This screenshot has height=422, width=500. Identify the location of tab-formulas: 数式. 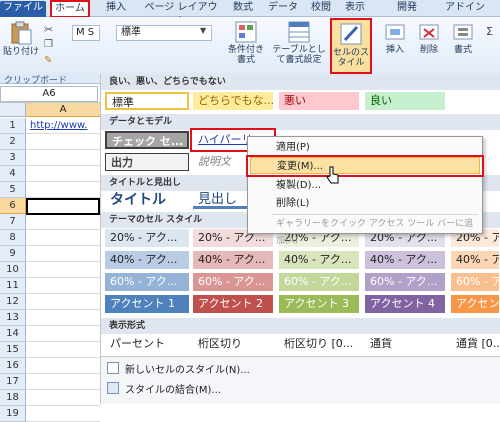
(243, 9).